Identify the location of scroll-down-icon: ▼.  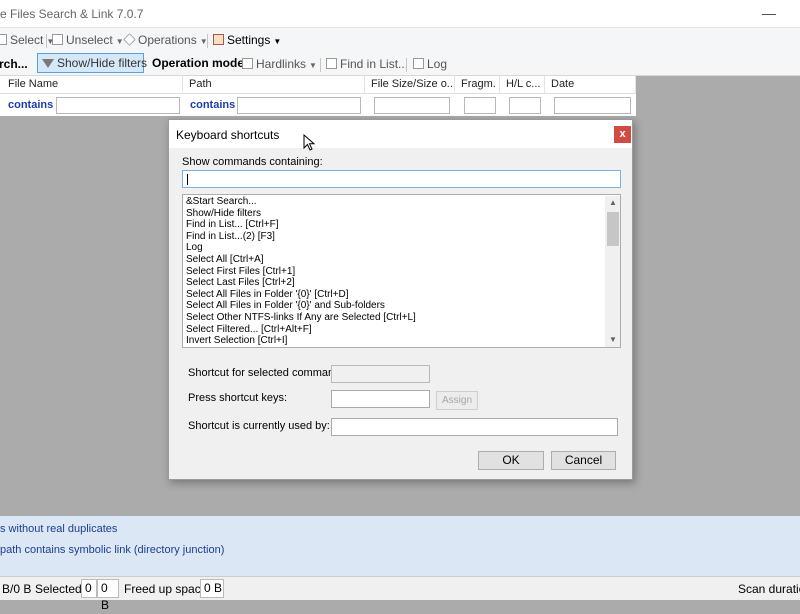
(612, 340).